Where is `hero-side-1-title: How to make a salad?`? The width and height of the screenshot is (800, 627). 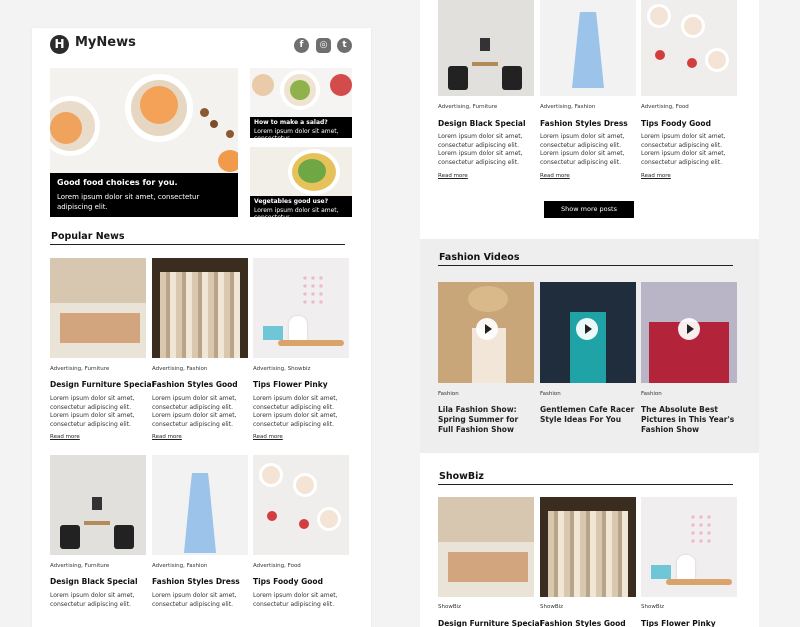 hero-side-1-title: How to make a salad? is located at coordinates (291, 122).